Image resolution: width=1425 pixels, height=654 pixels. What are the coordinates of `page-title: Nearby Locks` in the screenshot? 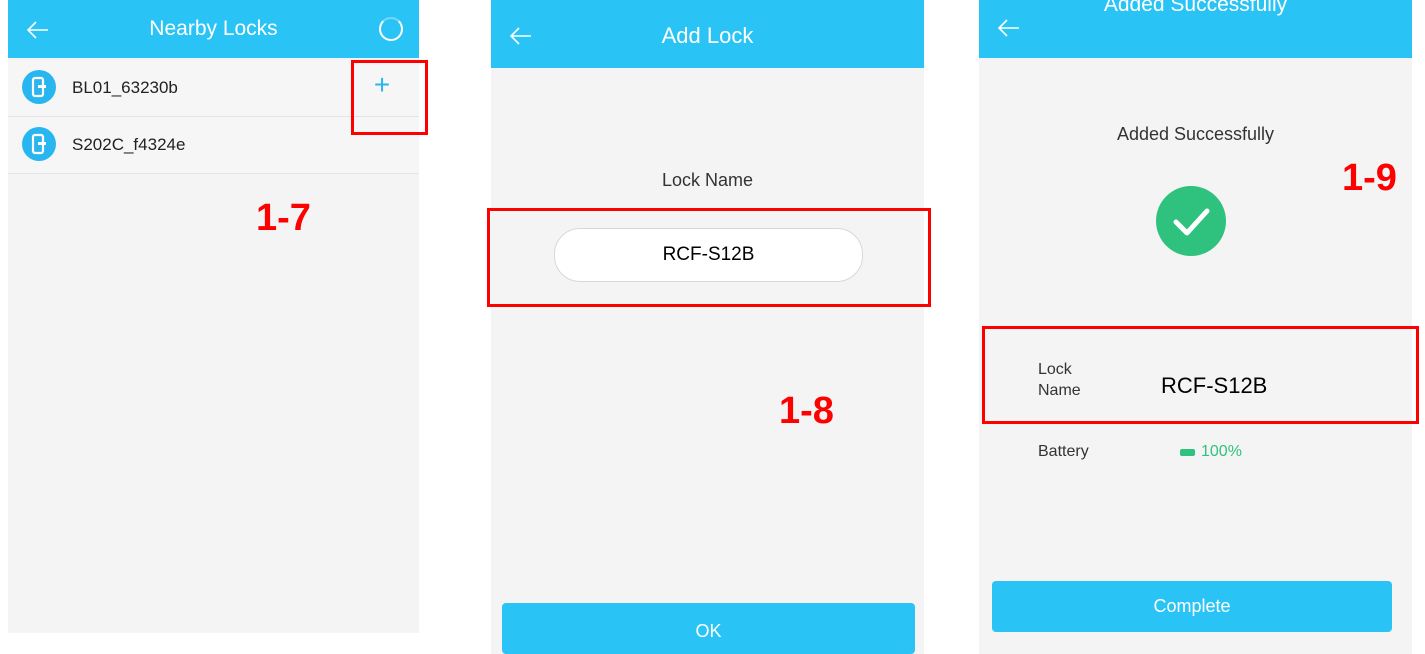 It's located at (213, 28).